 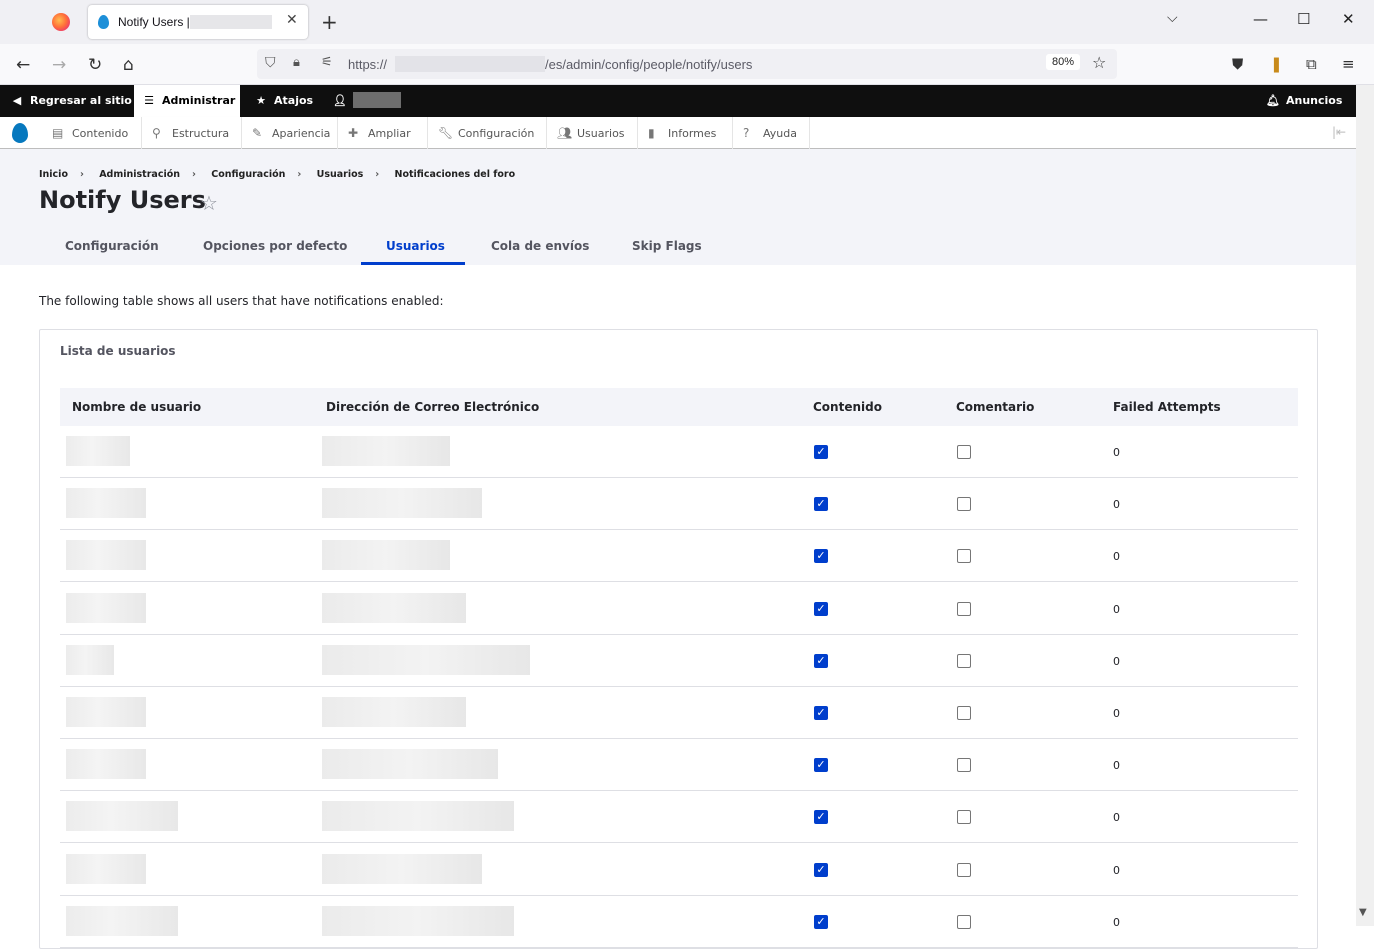 What do you see at coordinates (192, 133) in the screenshot?
I see `tray-item-estructura: ⚲ Estructura` at bounding box center [192, 133].